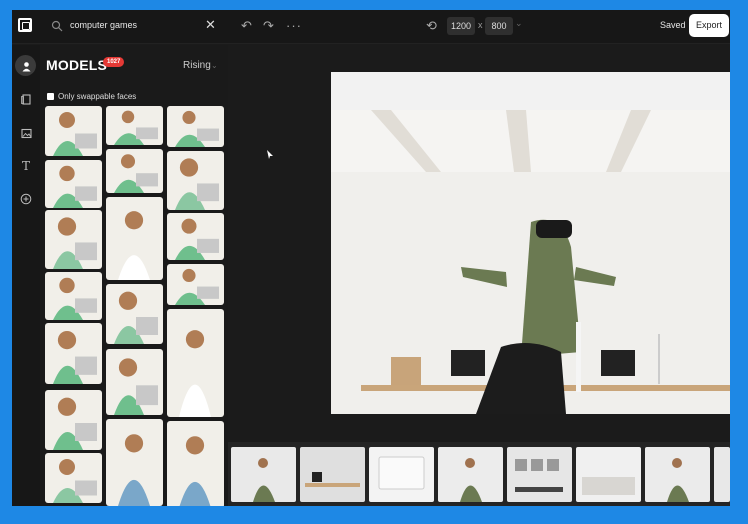 The height and width of the screenshot is (524, 748). What do you see at coordinates (50, 96) in the screenshot?
I see `swappable-faces-checkbox` at bounding box center [50, 96].